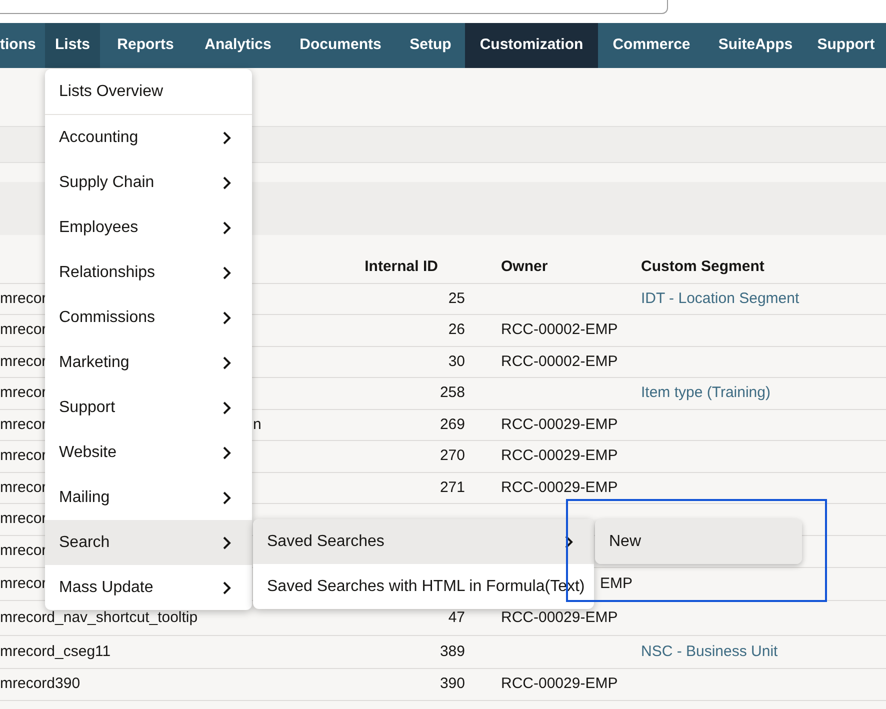 This screenshot has width=886, height=709. Describe the element at coordinates (99, 618) in the screenshot. I see `table-cell-text: mrecord_nav_shortcut_tooltip` at that location.